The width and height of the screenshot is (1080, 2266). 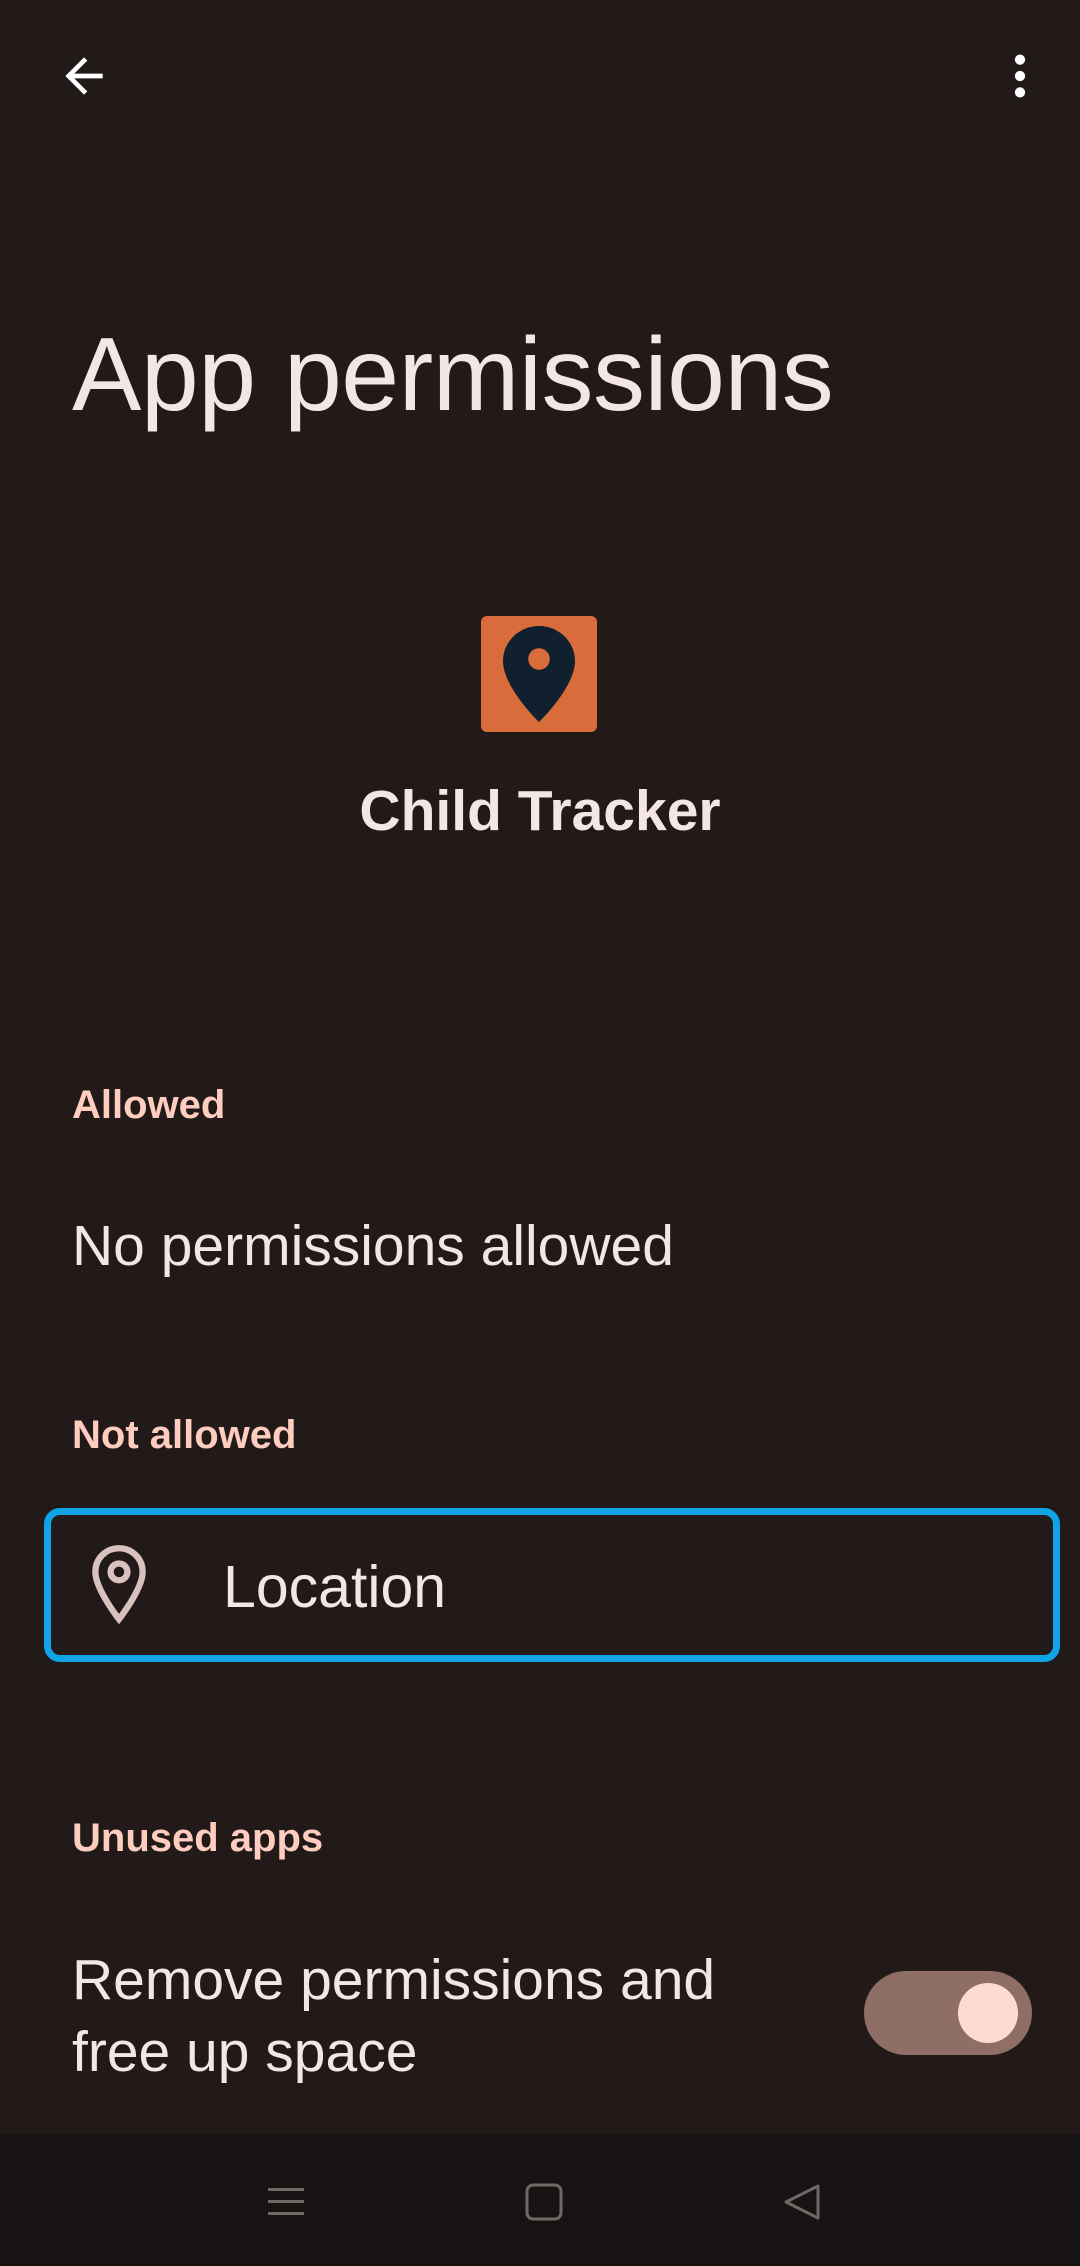 I want to click on remove-permissions-toggle, so click(x=948, y=2013).